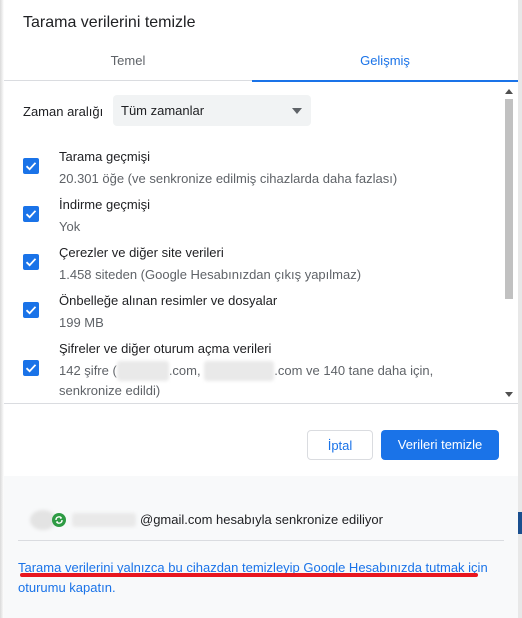 Image resolution: width=522 pixels, height=618 pixels. Describe the element at coordinates (261, 540) in the screenshot. I see `footer-divider` at that location.